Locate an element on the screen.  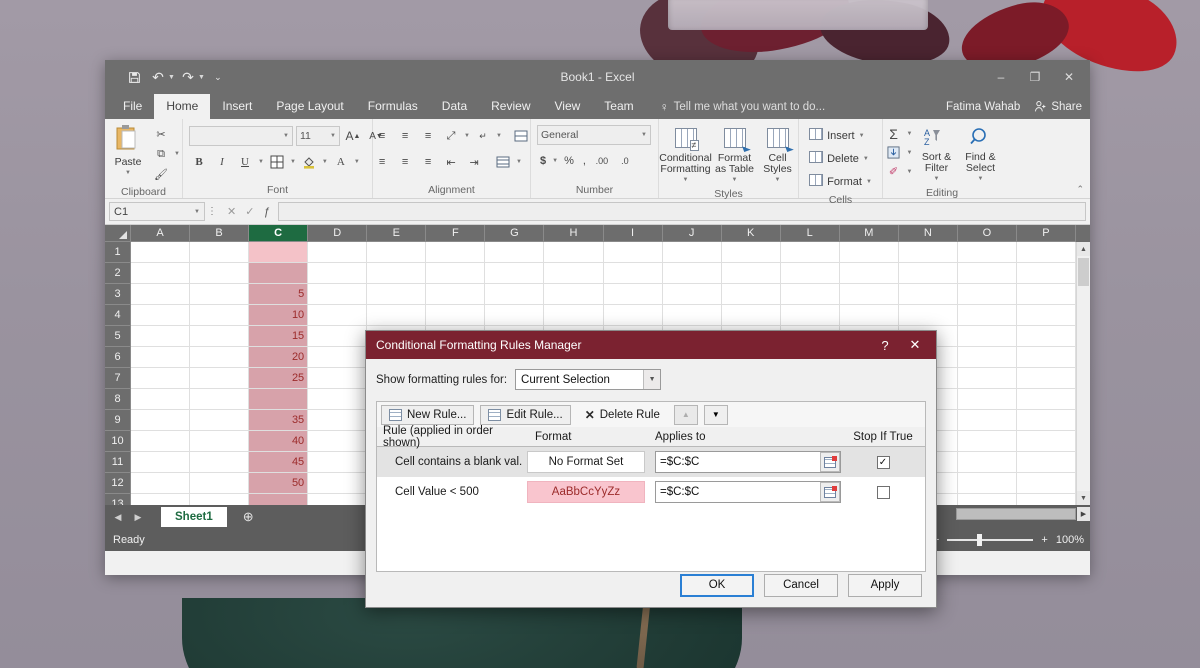
font-size-input: 11 ▼ is located at coordinates (318, 136).